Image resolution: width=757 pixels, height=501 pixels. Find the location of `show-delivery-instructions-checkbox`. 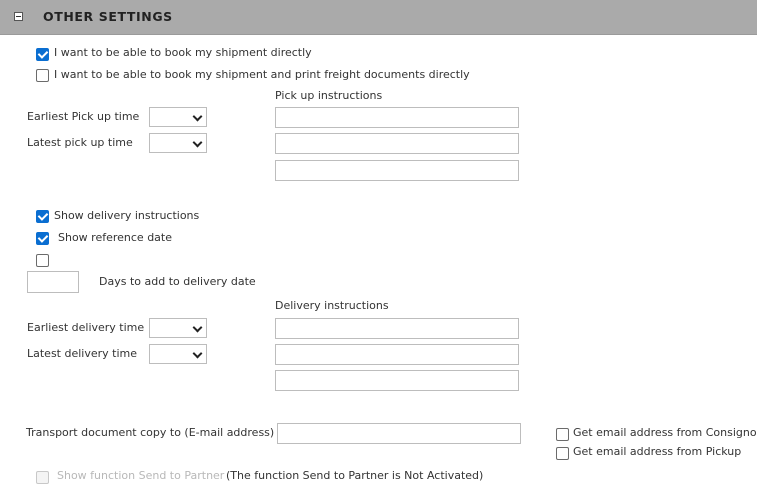

show-delivery-instructions-checkbox is located at coordinates (42, 216).